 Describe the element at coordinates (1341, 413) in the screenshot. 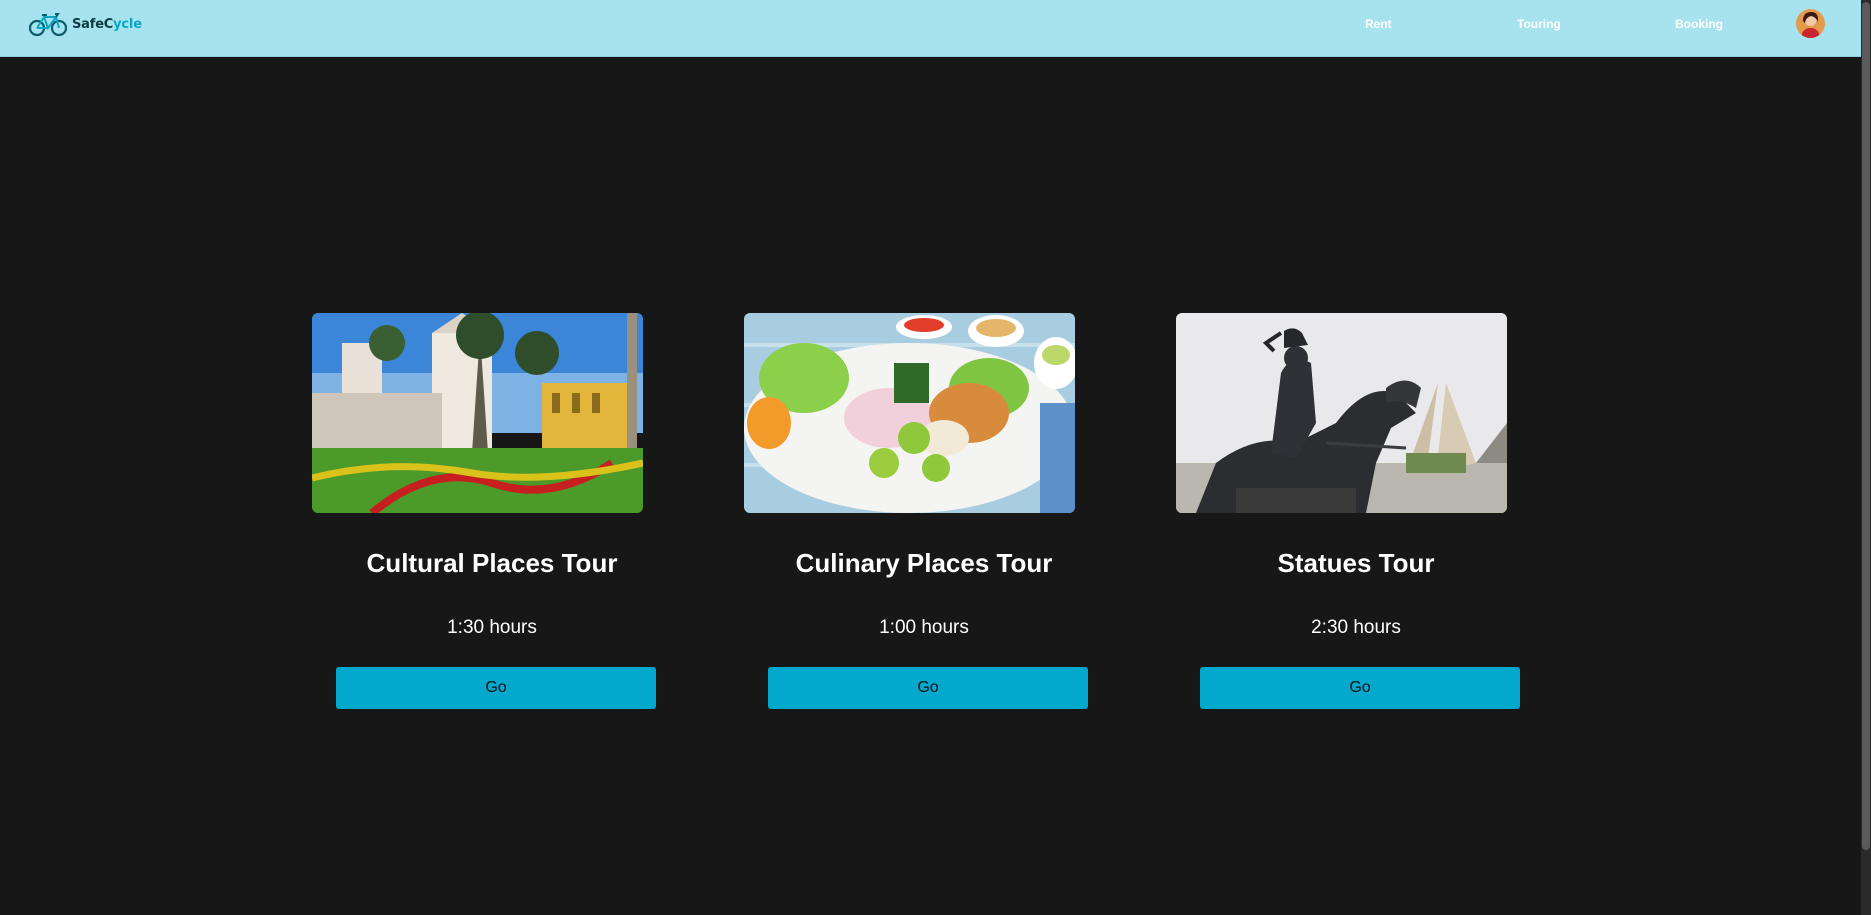

I see `horse-rider-statue-photo` at that location.